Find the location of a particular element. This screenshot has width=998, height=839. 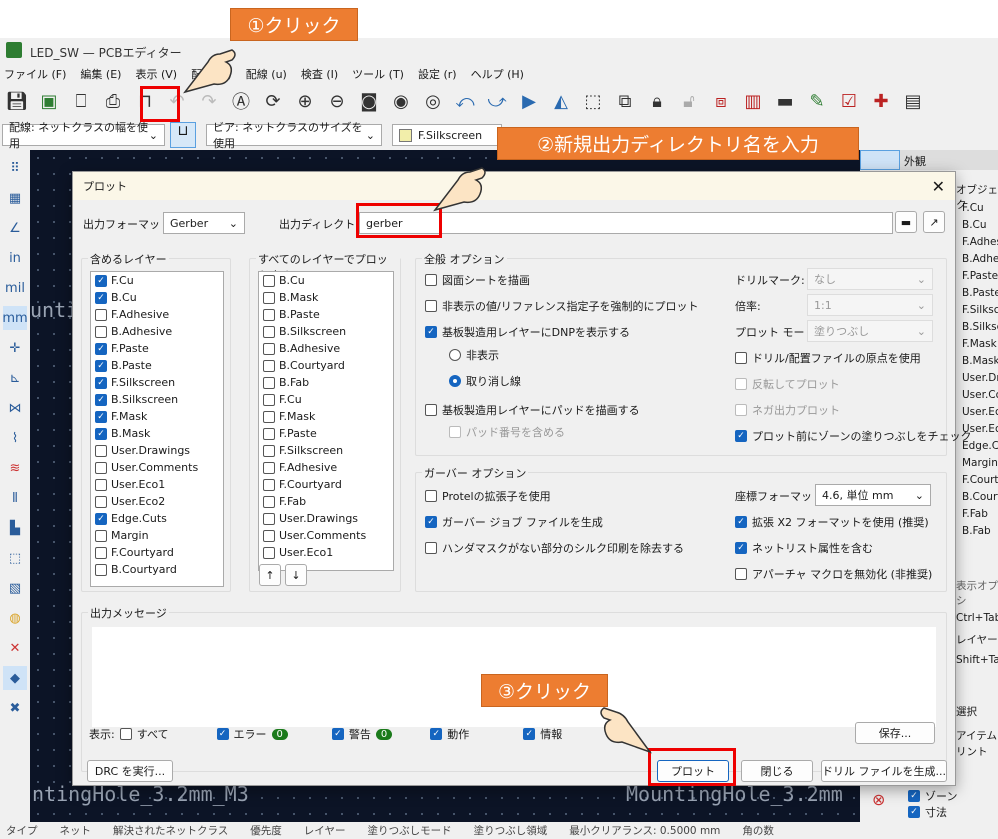

appearance-layer-item: F.Cu is located at coordinates (976, 210).